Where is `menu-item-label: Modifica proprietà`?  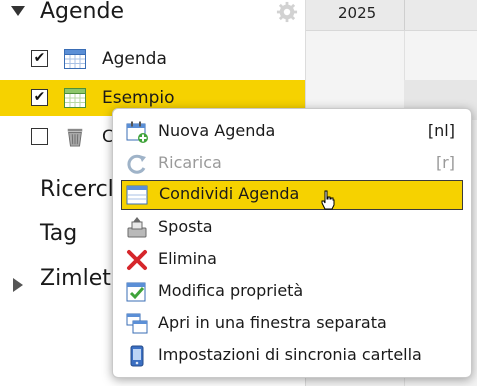
menu-item-label: Modifica proprietà is located at coordinates (231, 290).